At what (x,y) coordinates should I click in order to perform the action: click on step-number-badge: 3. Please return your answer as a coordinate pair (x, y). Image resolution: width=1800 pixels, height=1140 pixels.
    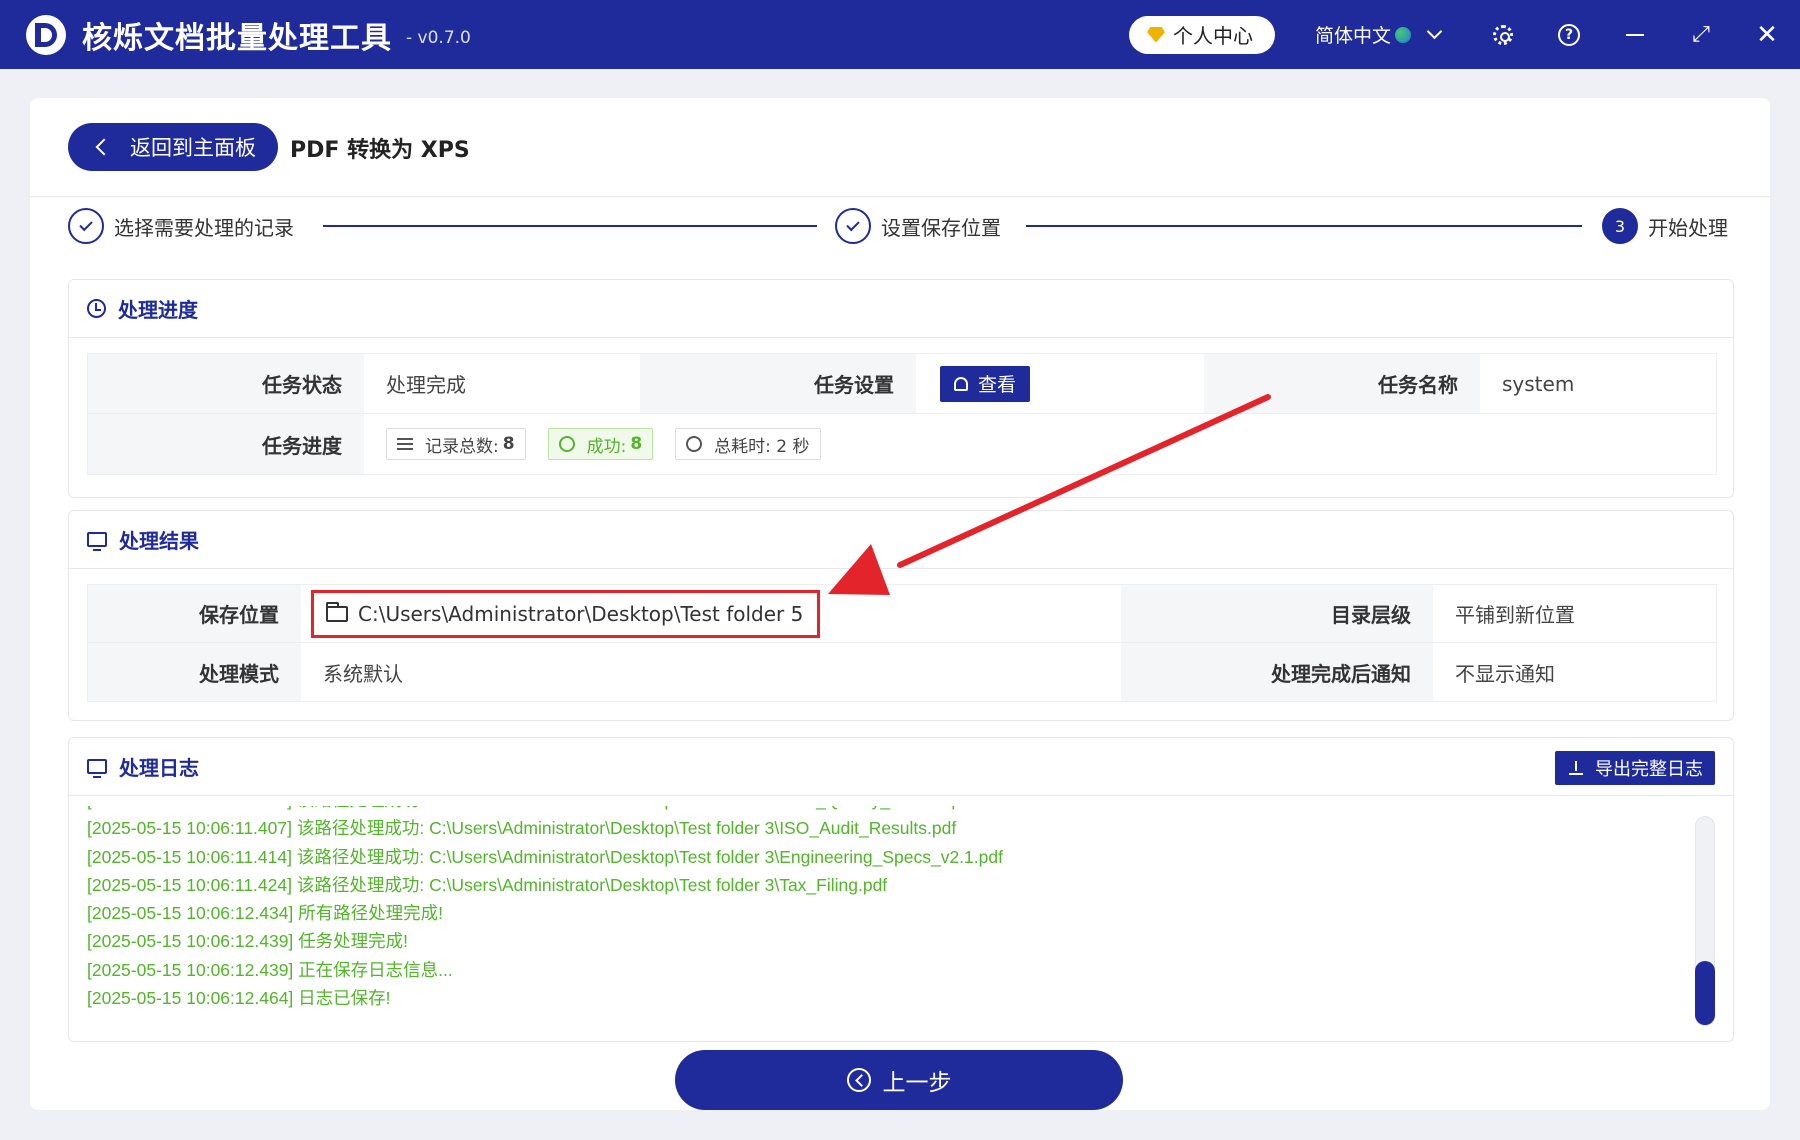
    Looking at the image, I should click on (1620, 226).